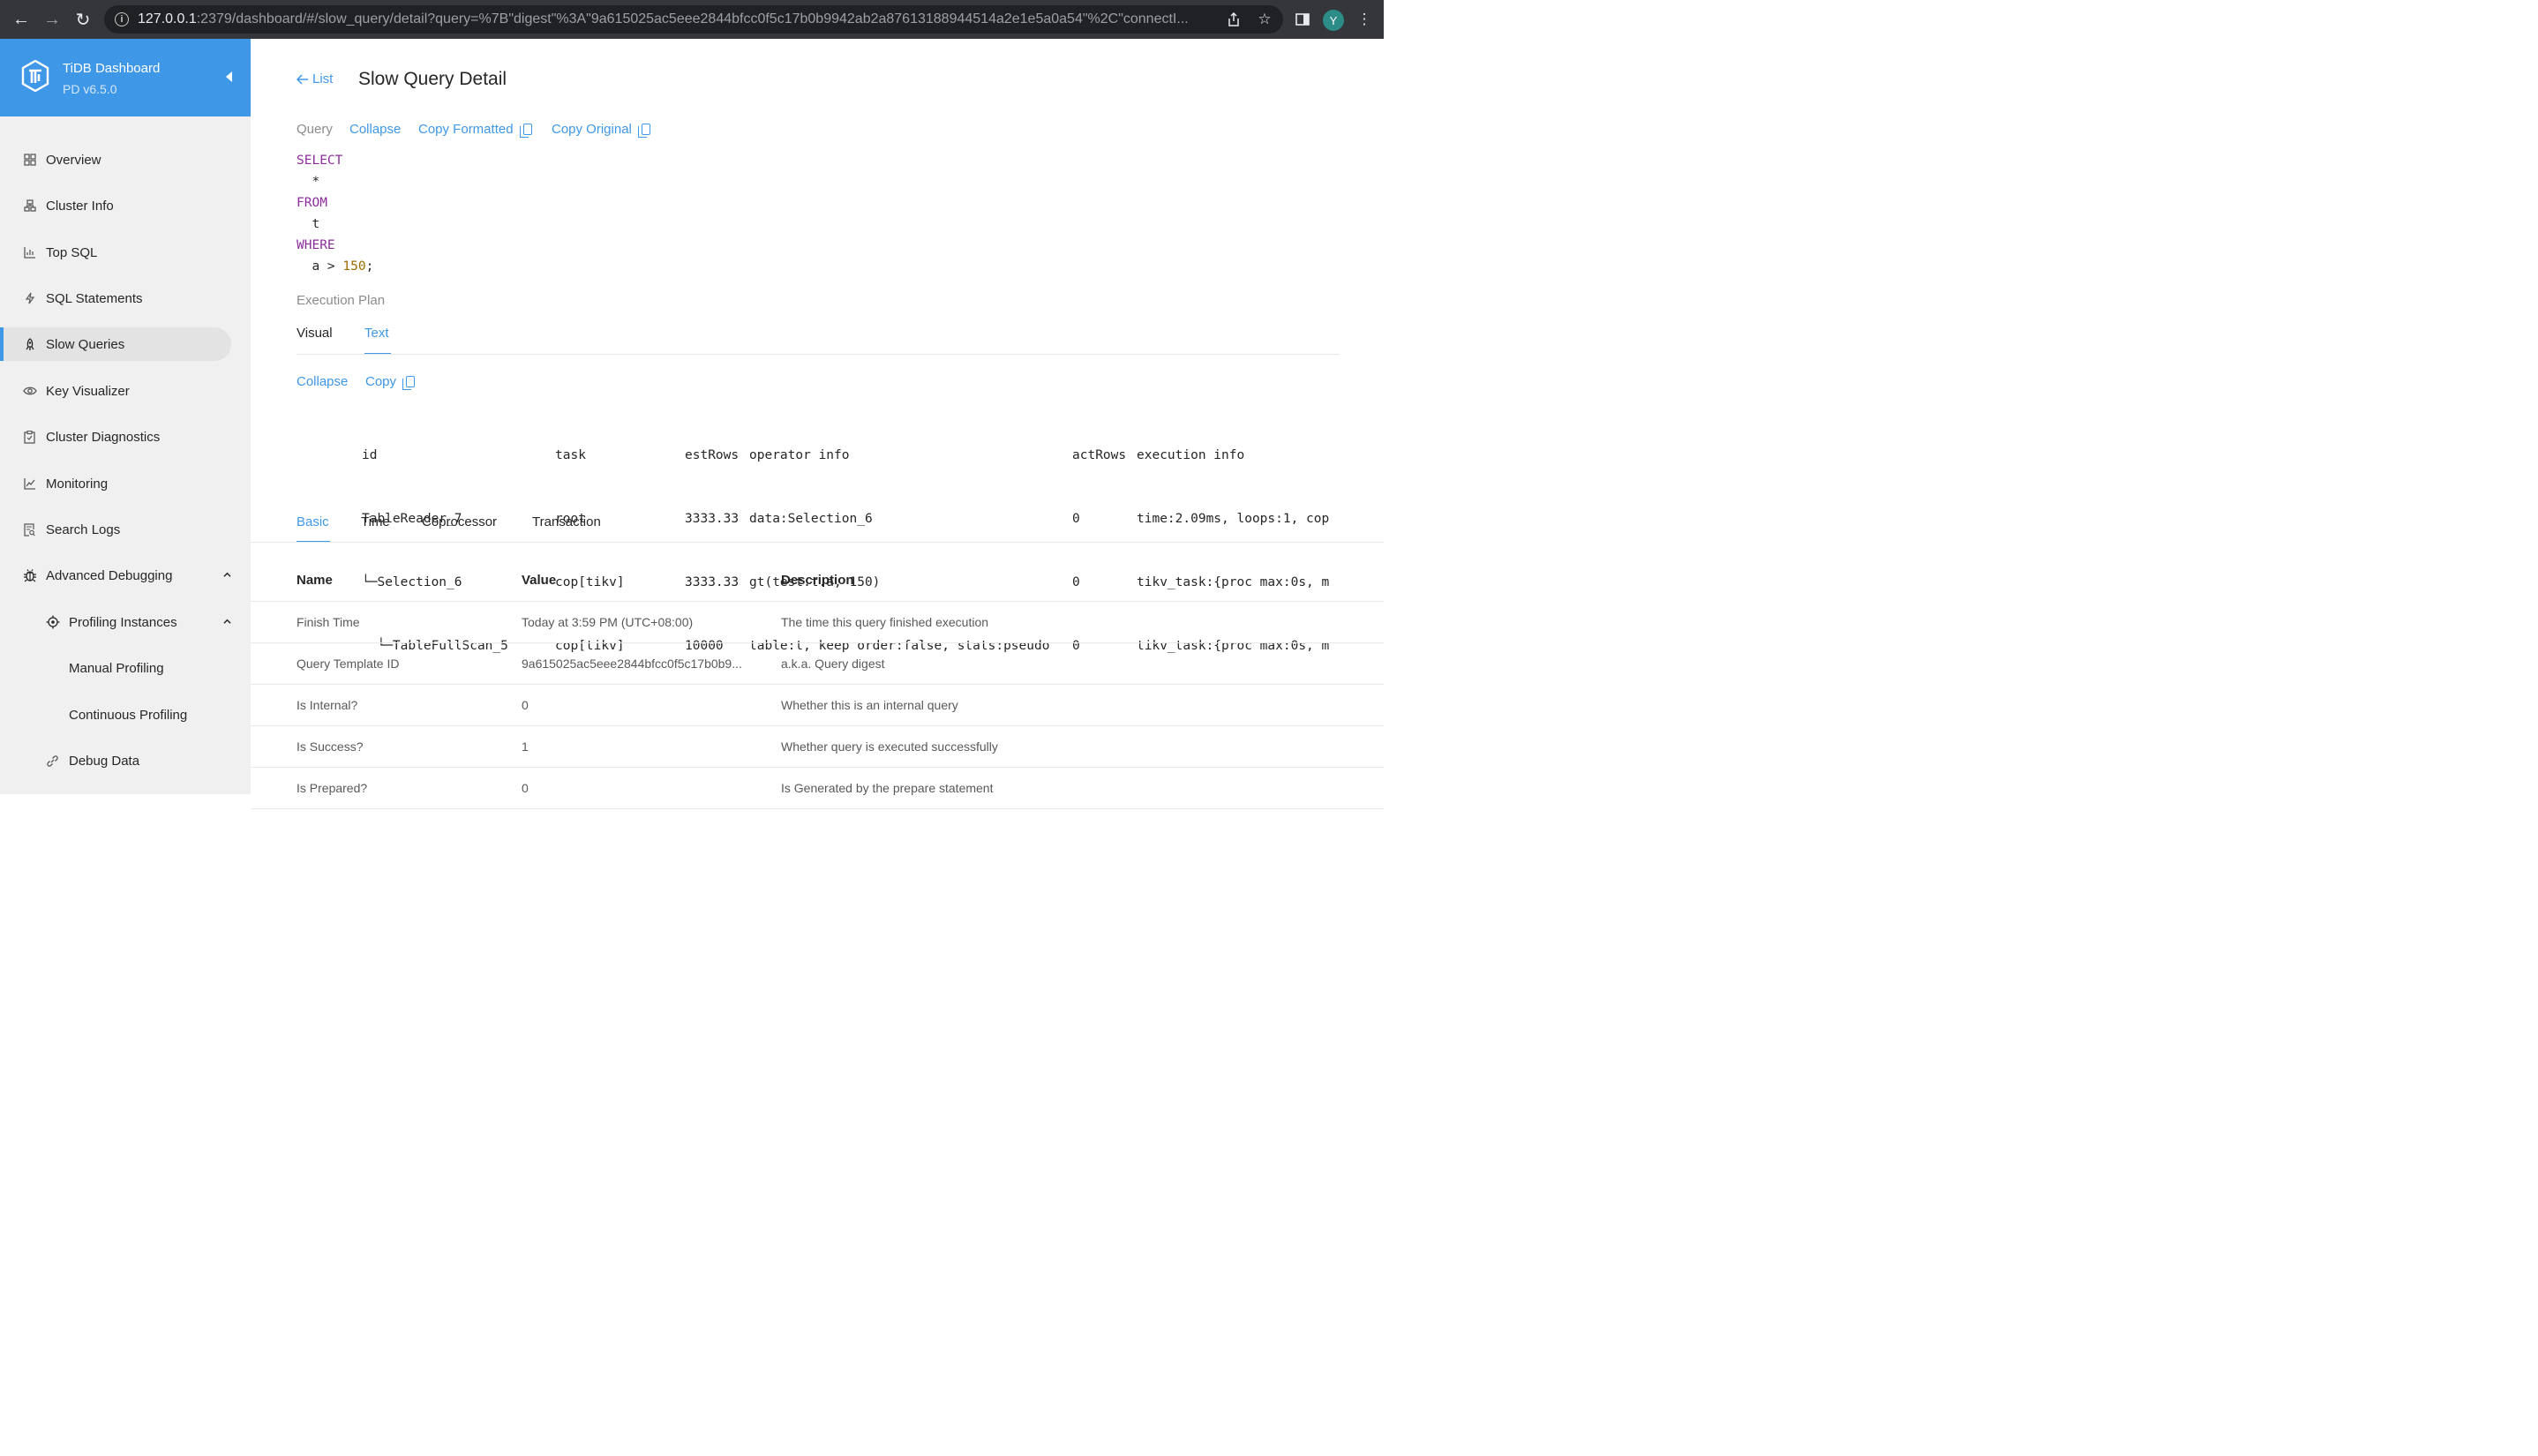 The width and height of the screenshot is (2538, 1456). What do you see at coordinates (125, 529) in the screenshot?
I see `sidebar-item-search-logs: Search Logs` at bounding box center [125, 529].